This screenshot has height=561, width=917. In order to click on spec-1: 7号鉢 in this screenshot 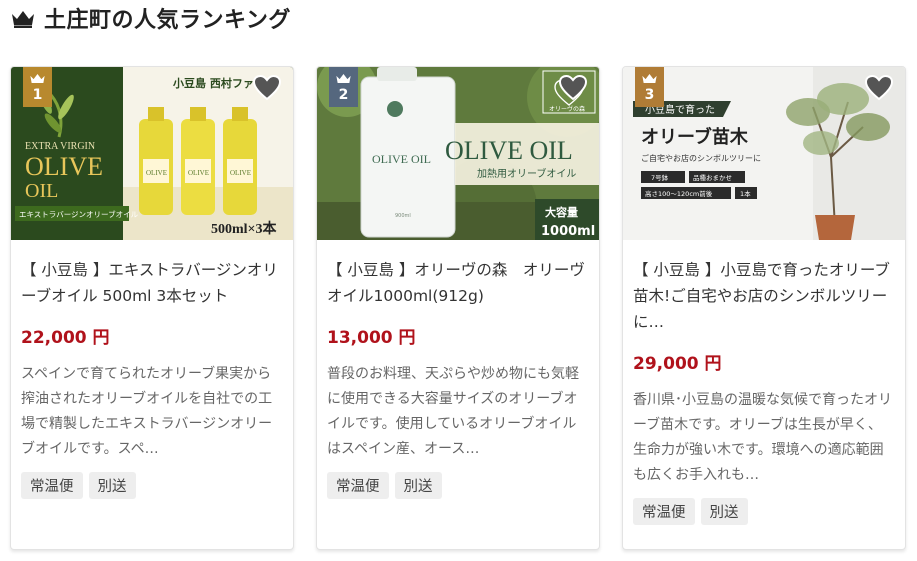, I will do `click(660, 177)`.